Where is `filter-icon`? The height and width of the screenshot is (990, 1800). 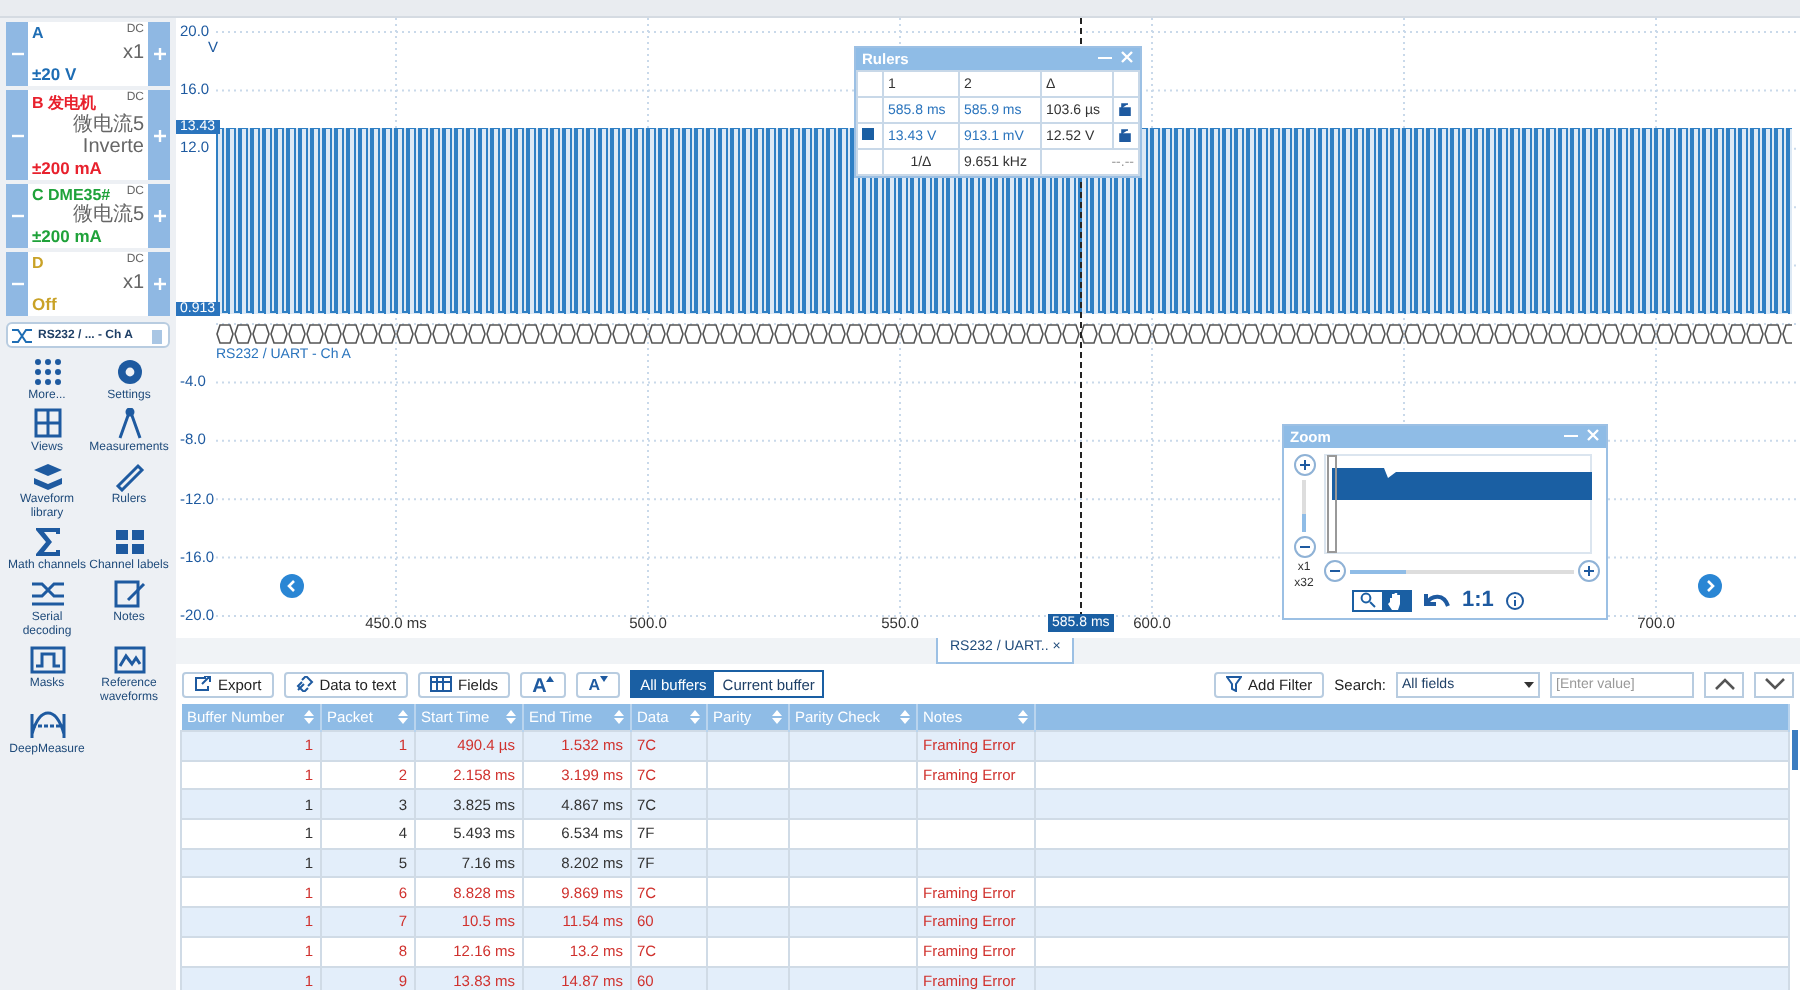
filter-icon is located at coordinates (1234, 684).